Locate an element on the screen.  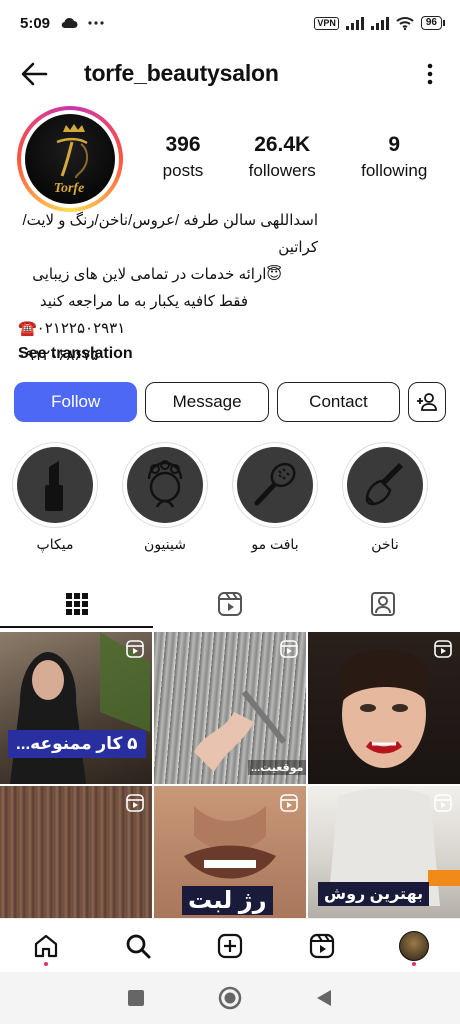
grid-icon is located at coordinates (76, 604).